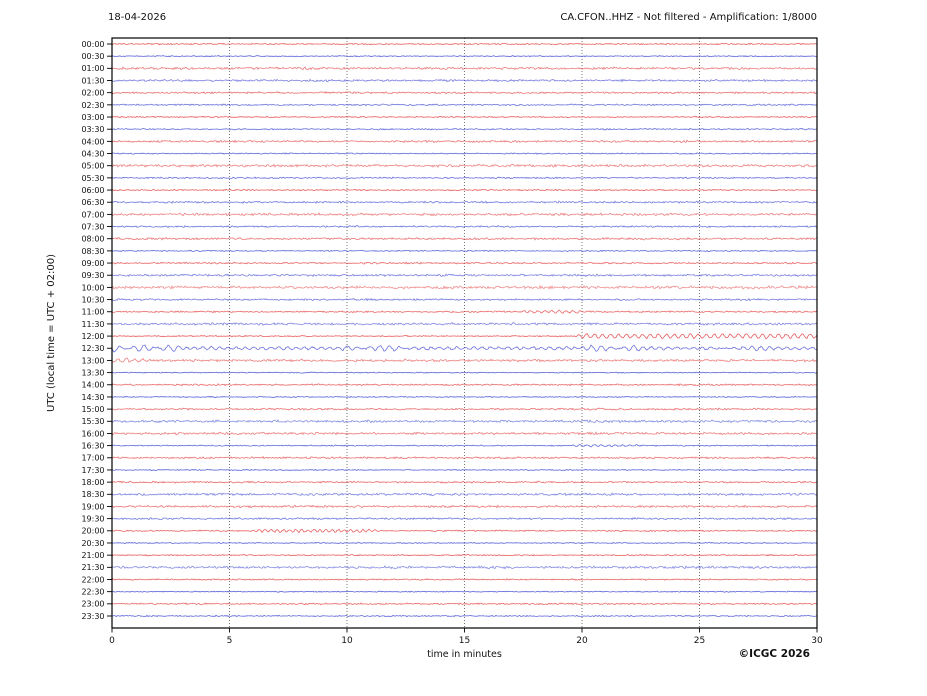  What do you see at coordinates (464, 396) in the screenshot?
I see `seismogram-trace-14:30` at bounding box center [464, 396].